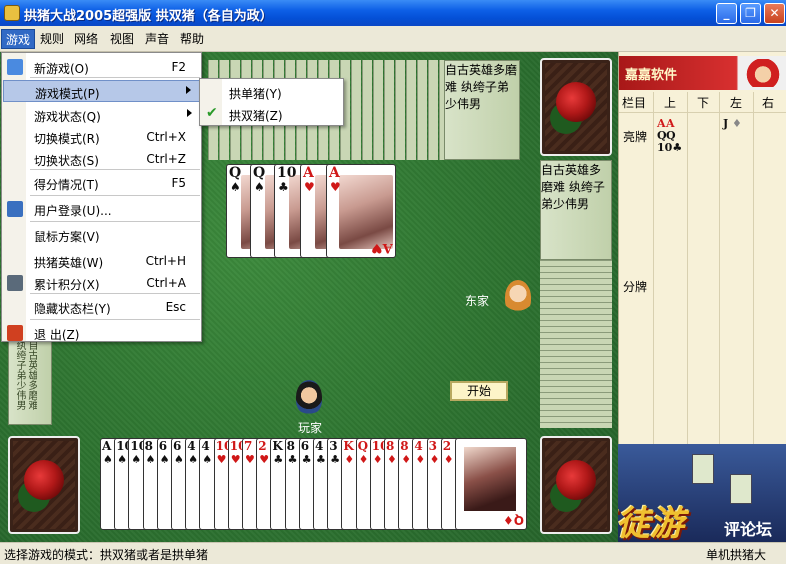 The width and height of the screenshot is (786, 564). Describe the element at coordinates (72, 309) in the screenshot. I see `menu-item-label: 隐藏状态栏(Y)` at that location.